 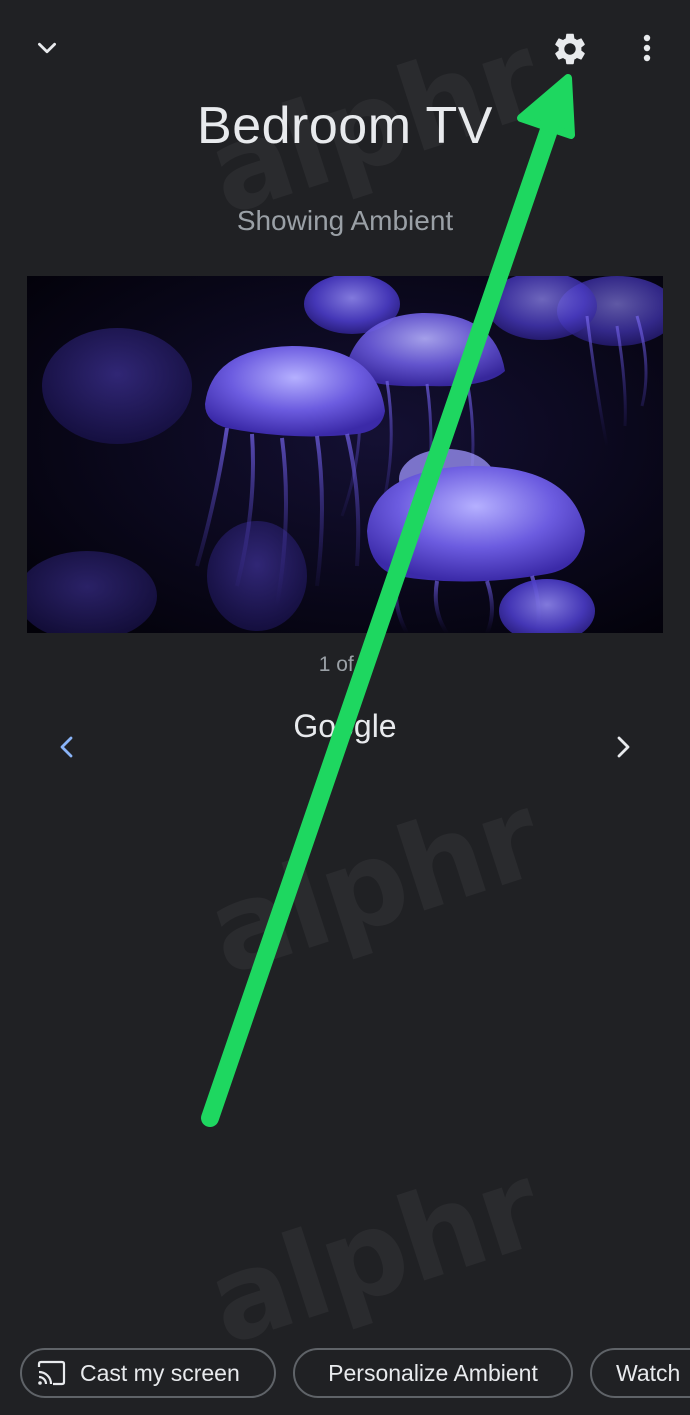 I want to click on more-options-button, so click(x=647, y=48).